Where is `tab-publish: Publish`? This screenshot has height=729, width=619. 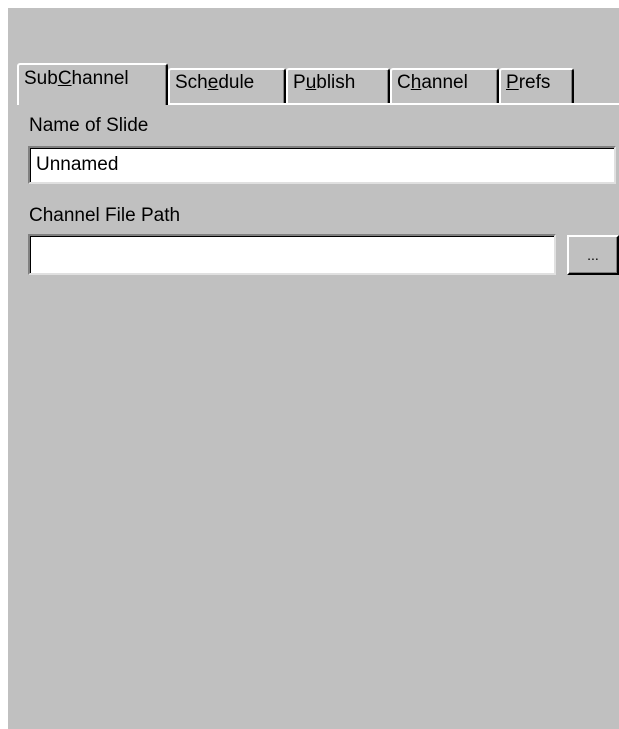
tab-publish: Publish is located at coordinates (338, 85).